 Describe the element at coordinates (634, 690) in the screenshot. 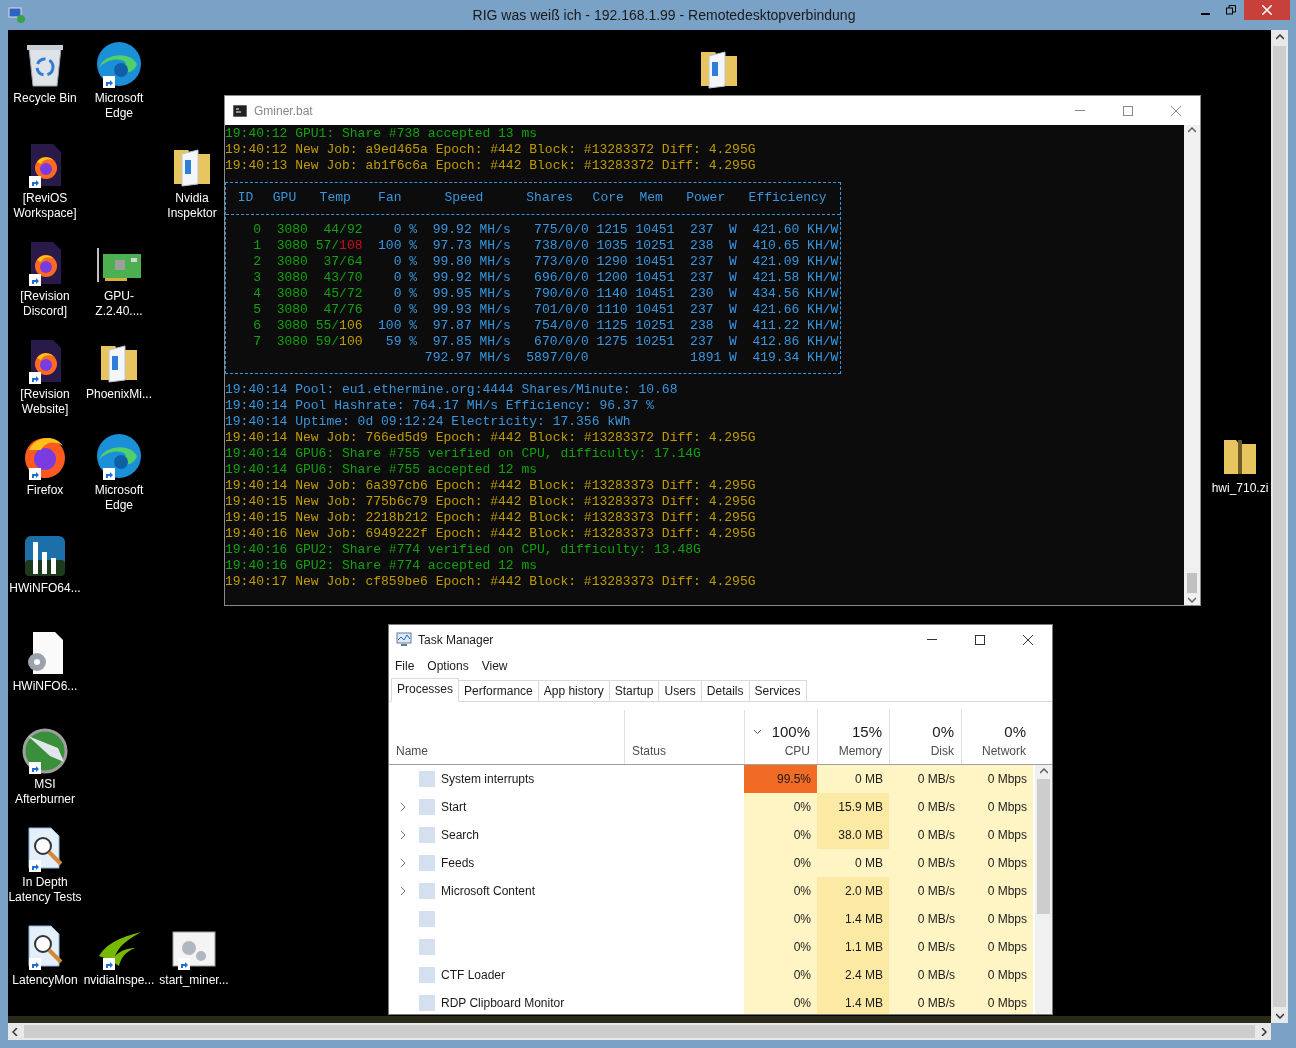

I see `tab: Startup` at that location.